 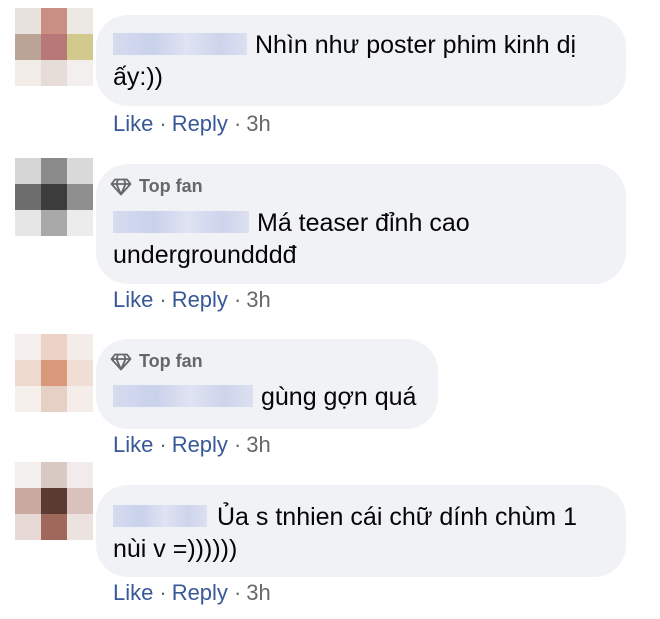 I want to click on comment-text-line2: nùi v =)))))), so click(x=175, y=549).